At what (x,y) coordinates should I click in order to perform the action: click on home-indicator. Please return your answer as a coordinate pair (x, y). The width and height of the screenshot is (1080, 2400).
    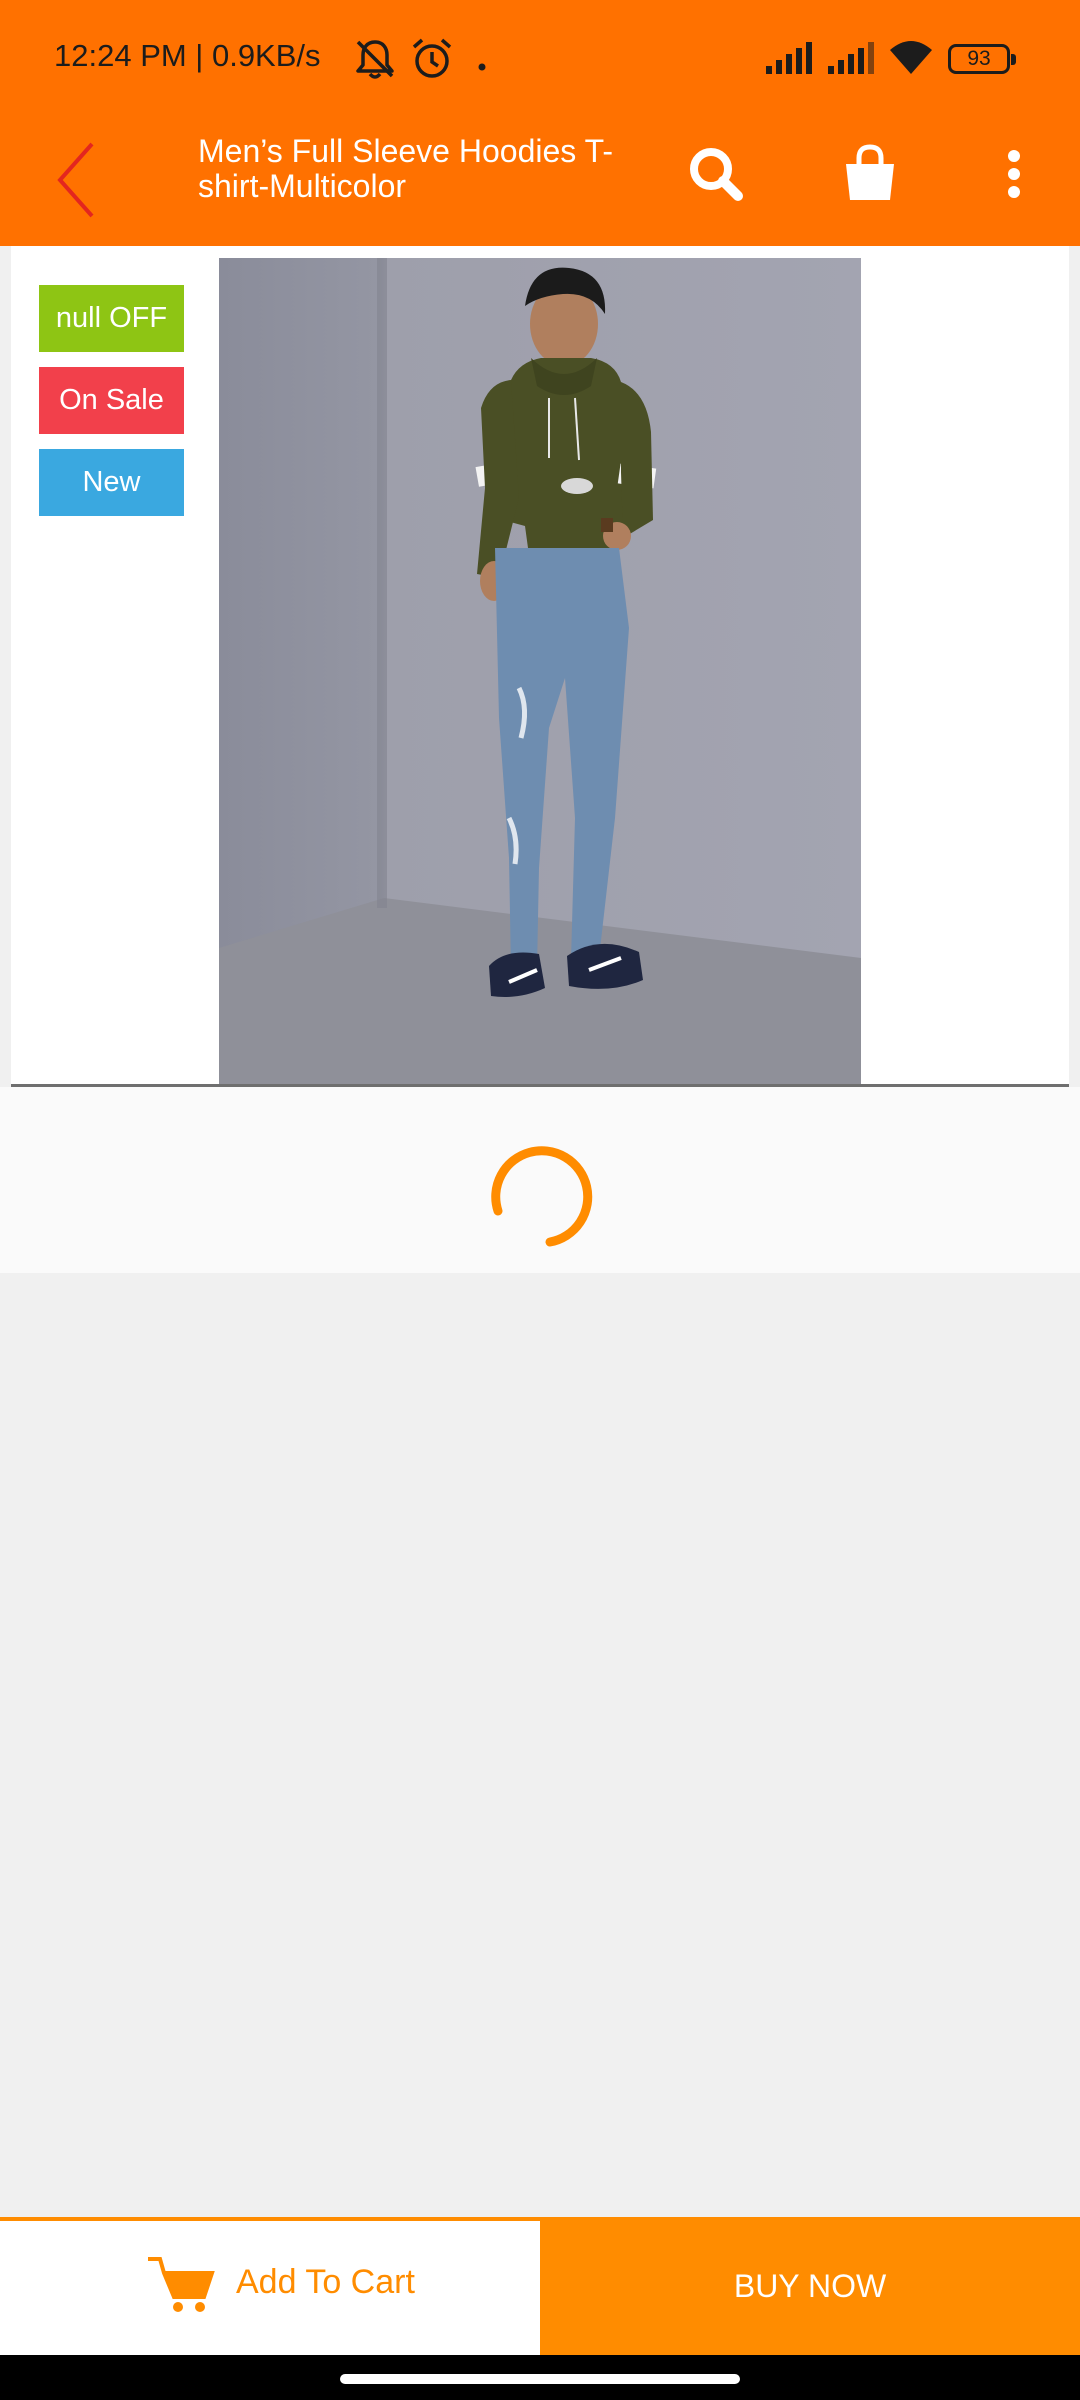
    Looking at the image, I should click on (540, 2379).